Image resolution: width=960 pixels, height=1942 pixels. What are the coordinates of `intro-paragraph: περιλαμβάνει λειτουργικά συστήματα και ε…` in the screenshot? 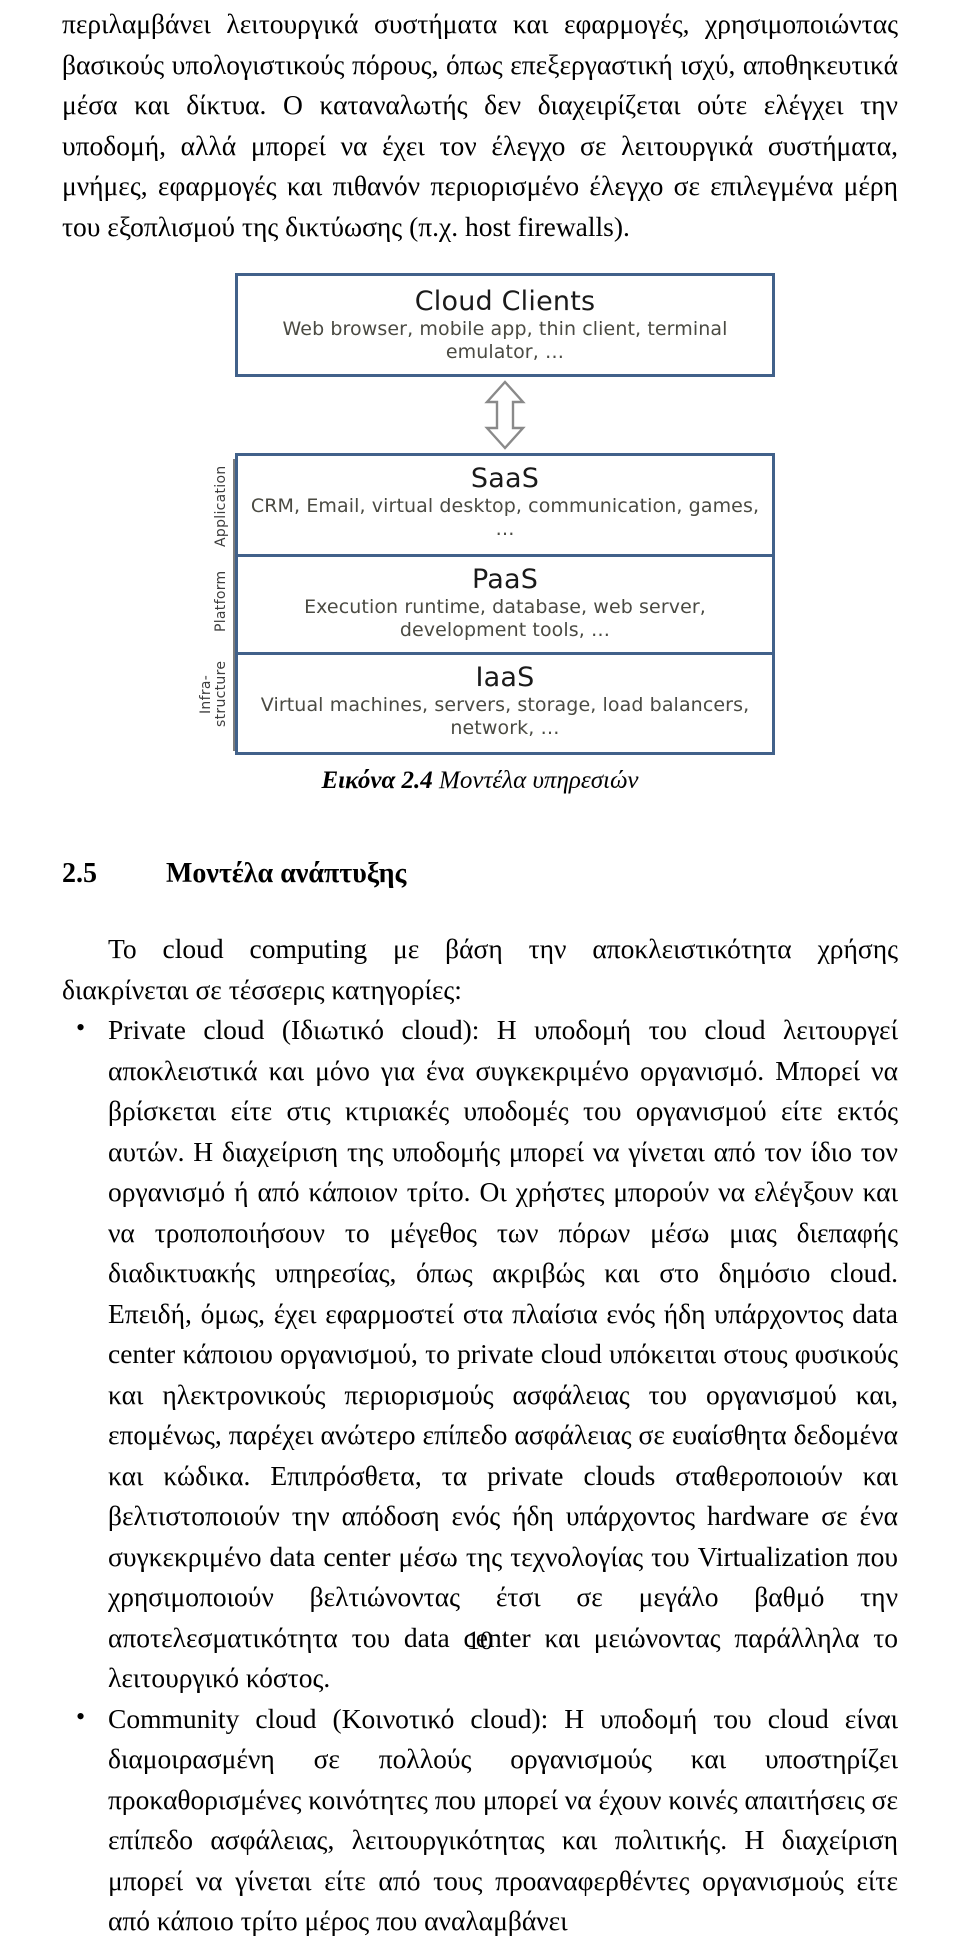 It's located at (480, 125).